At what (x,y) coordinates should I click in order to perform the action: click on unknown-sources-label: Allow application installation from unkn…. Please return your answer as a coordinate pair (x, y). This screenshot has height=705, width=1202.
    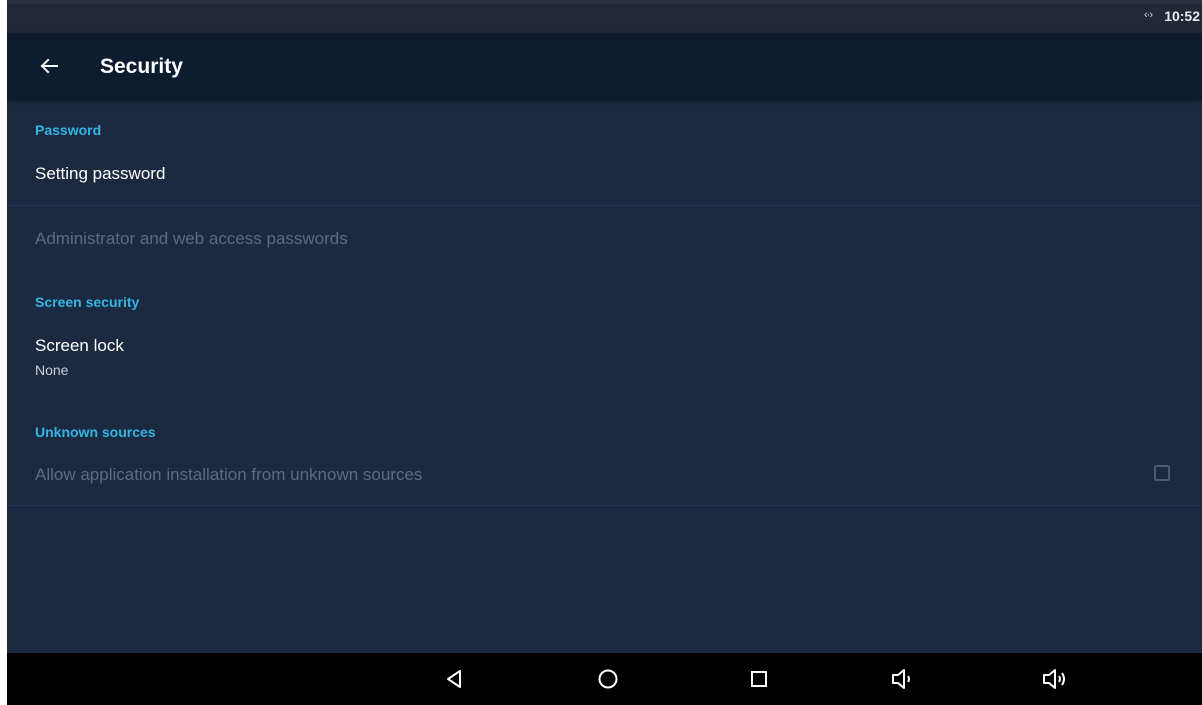
    Looking at the image, I should click on (229, 474).